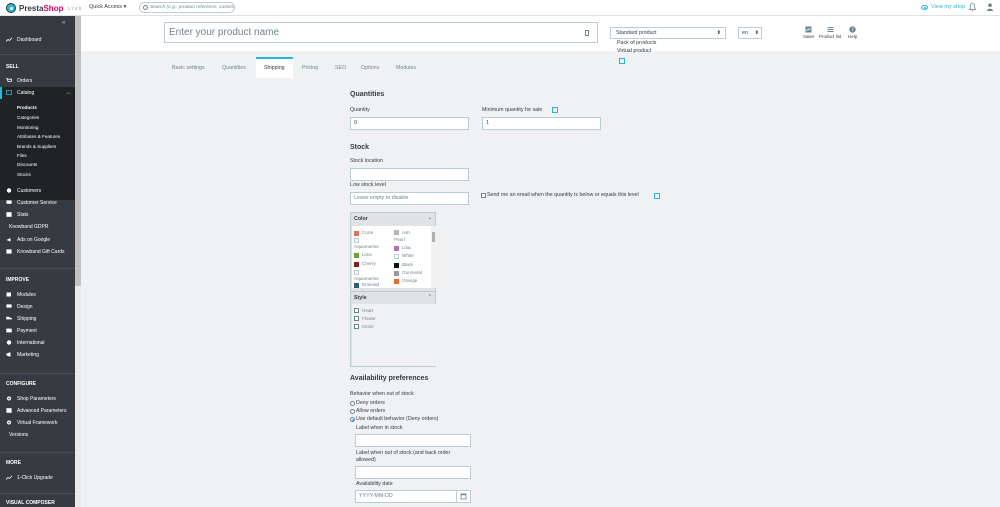  Describe the element at coordinates (63, 23) in the screenshot. I see `collapse-sidebar-icon: «` at that location.